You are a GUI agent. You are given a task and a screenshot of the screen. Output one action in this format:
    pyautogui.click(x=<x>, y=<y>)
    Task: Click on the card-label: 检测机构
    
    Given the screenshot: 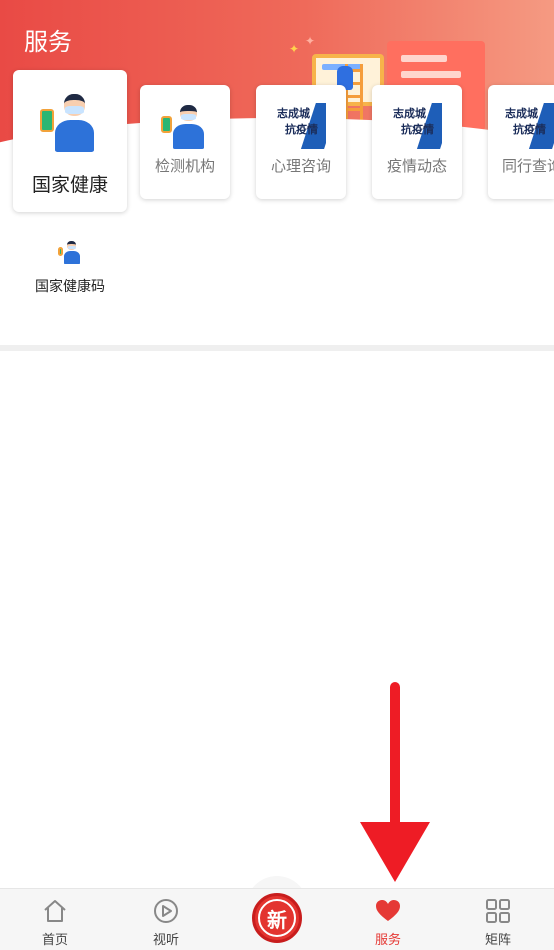 What is the action you would take?
    pyautogui.click(x=184, y=166)
    